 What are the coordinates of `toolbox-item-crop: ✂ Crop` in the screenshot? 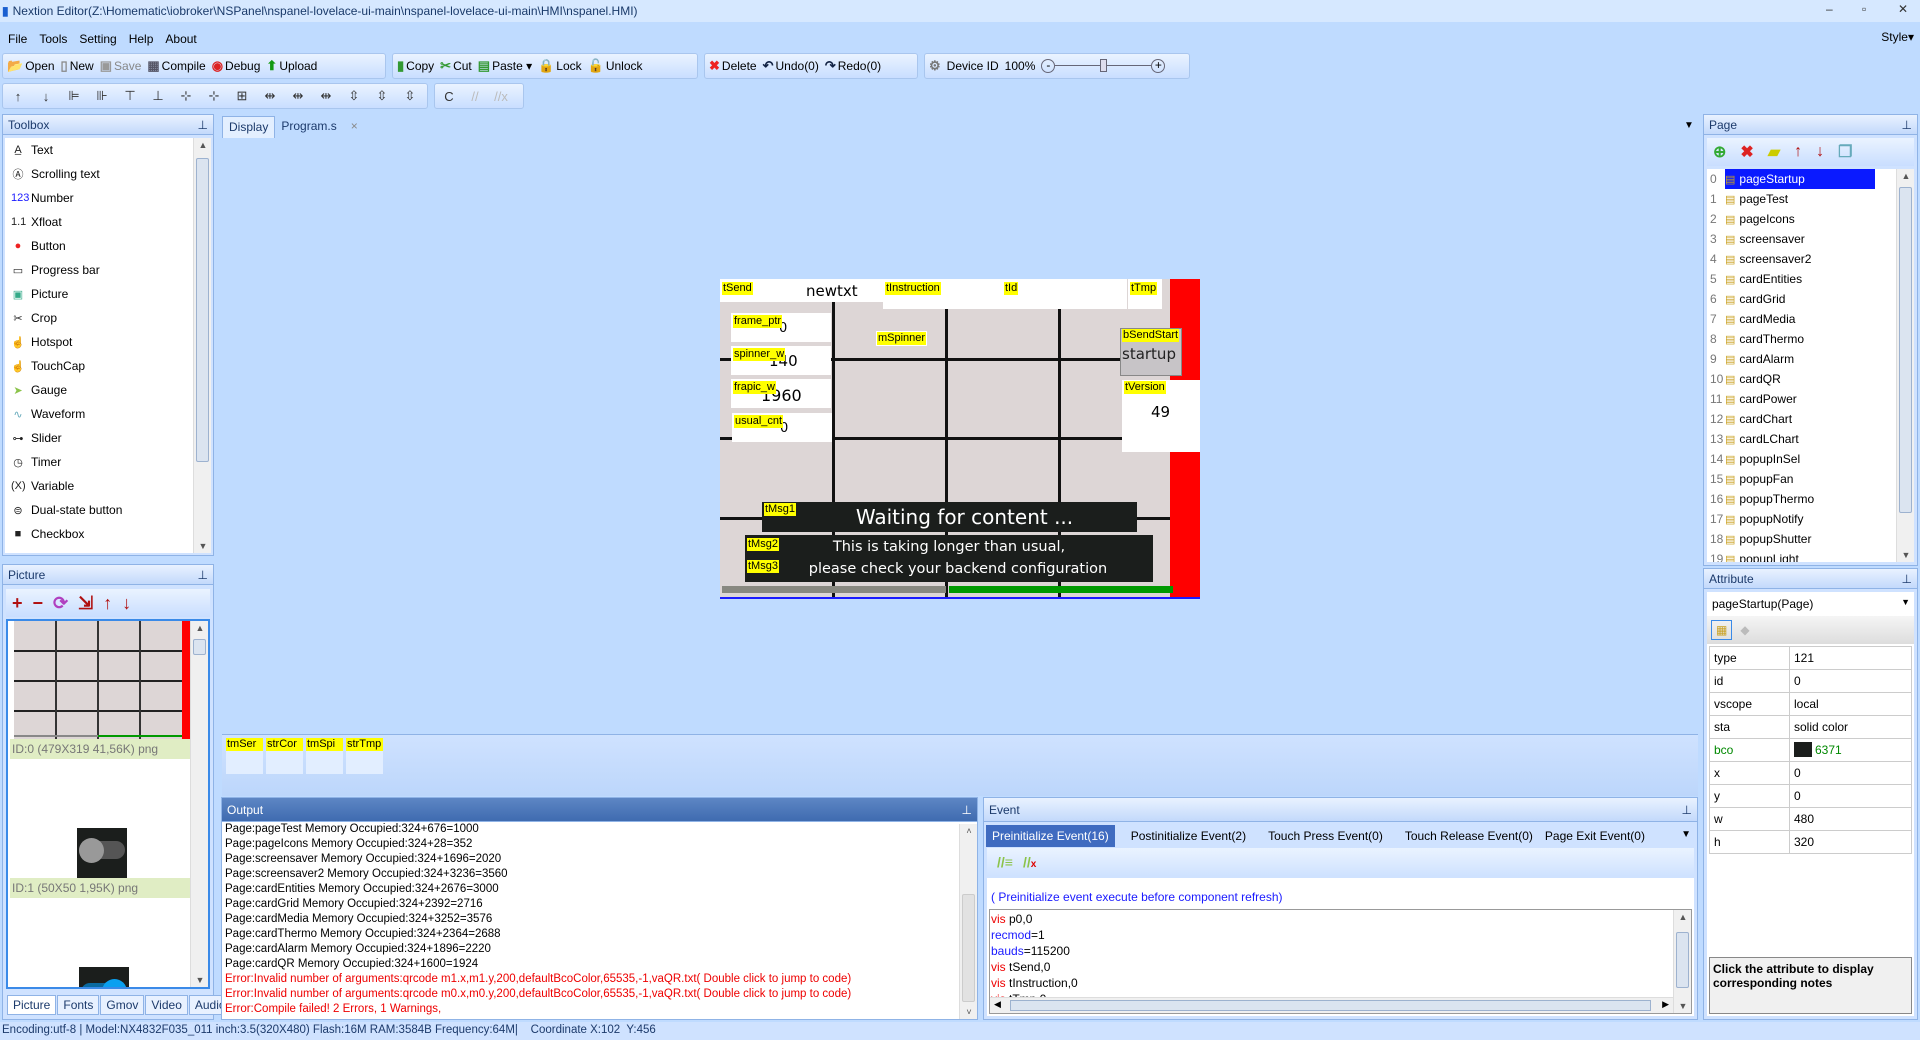 It's located at (108, 318).